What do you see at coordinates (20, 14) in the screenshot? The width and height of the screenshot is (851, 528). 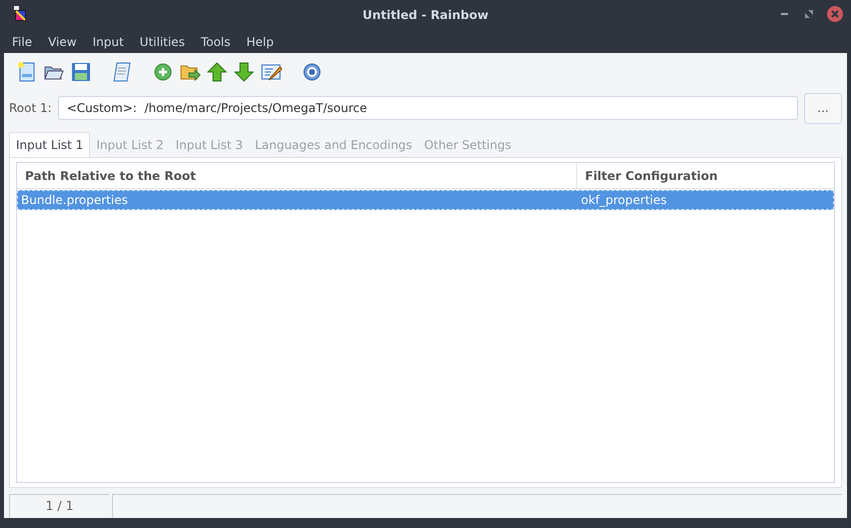 I see `app-icon` at bounding box center [20, 14].